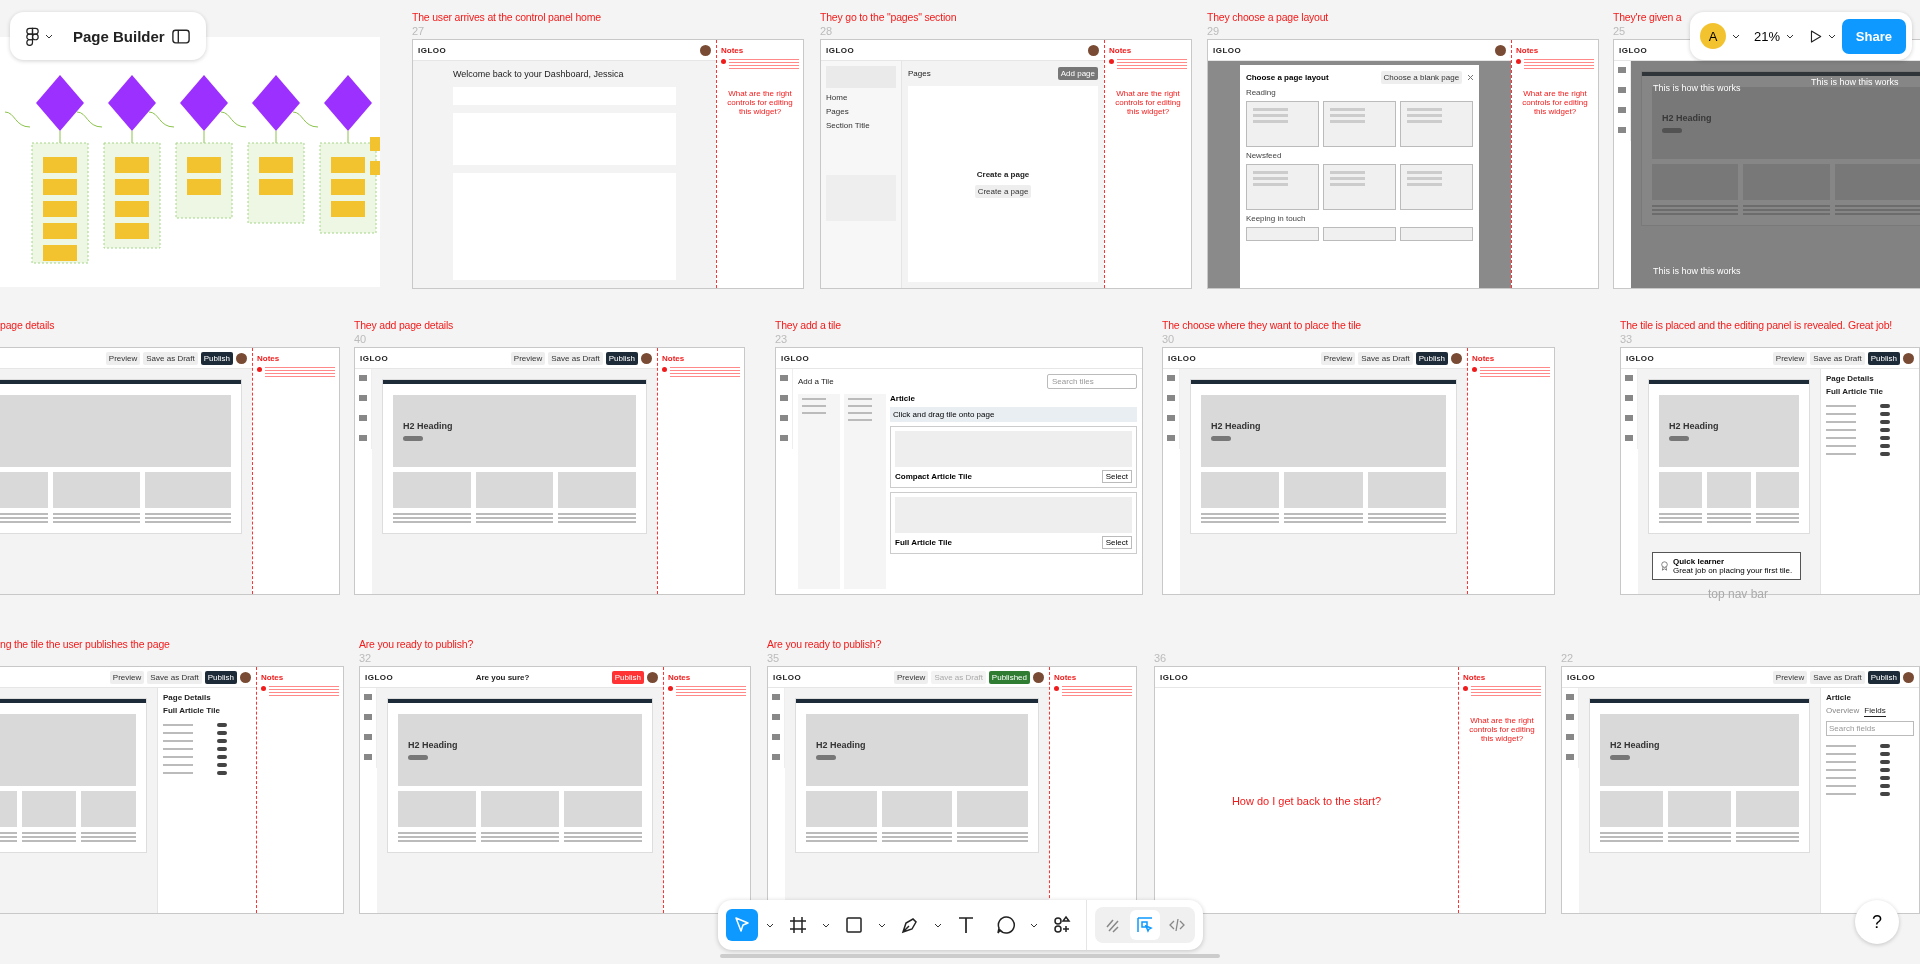 Image resolution: width=1920 pixels, height=964 pixels. Describe the element at coordinates (774, 658) in the screenshot. I see `frame-number: 35` at that location.